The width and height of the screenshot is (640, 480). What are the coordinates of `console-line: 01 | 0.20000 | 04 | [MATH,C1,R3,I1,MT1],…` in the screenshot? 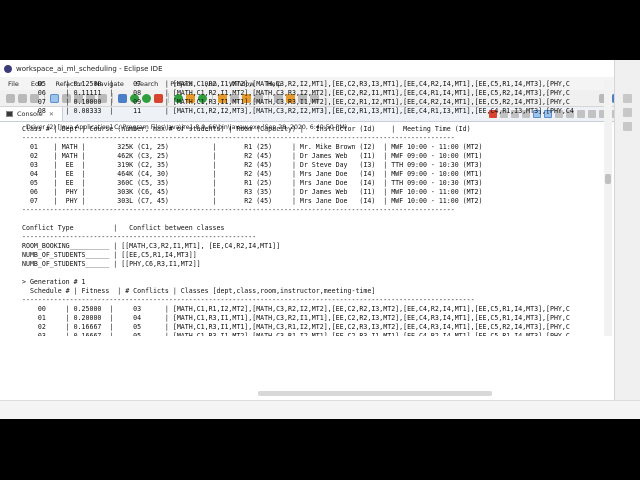 It's located at (296, 318).